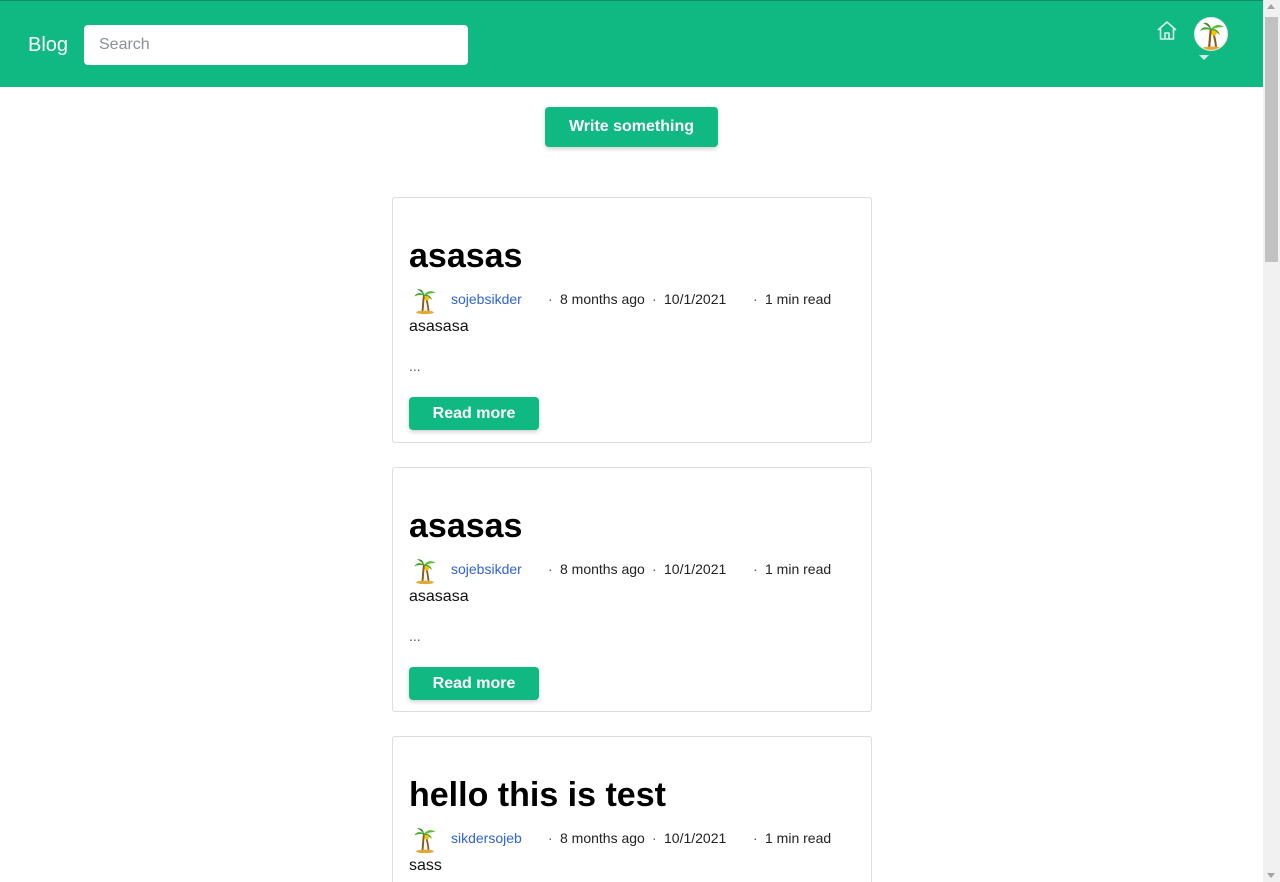  Describe the element at coordinates (1271, 6) in the screenshot. I see `scroll-up-arrow-icon` at that location.